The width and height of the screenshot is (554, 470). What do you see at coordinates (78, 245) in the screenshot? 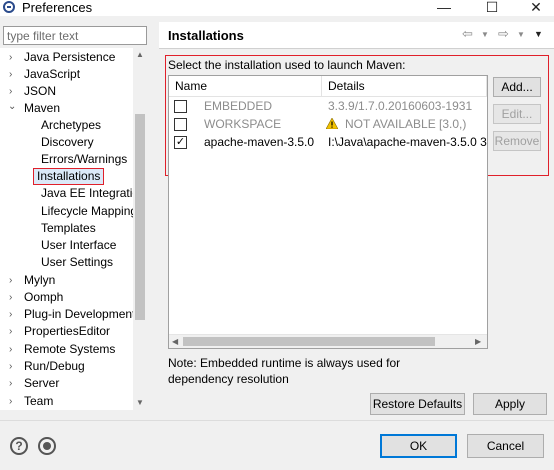
I see `tree-item-user-interface: User Interface` at bounding box center [78, 245].